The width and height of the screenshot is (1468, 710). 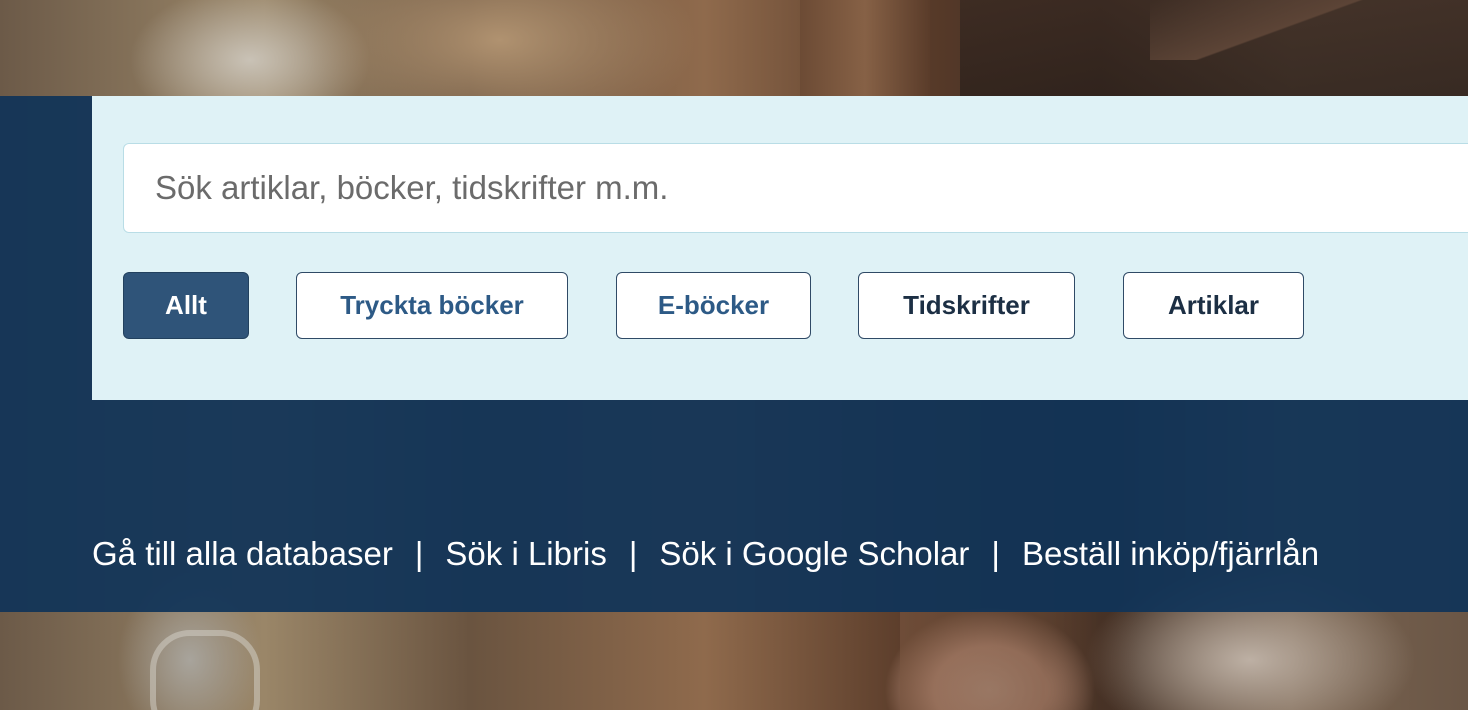 I want to click on filter-printed-books-button: Tryckta böcker, so click(x=432, y=305).